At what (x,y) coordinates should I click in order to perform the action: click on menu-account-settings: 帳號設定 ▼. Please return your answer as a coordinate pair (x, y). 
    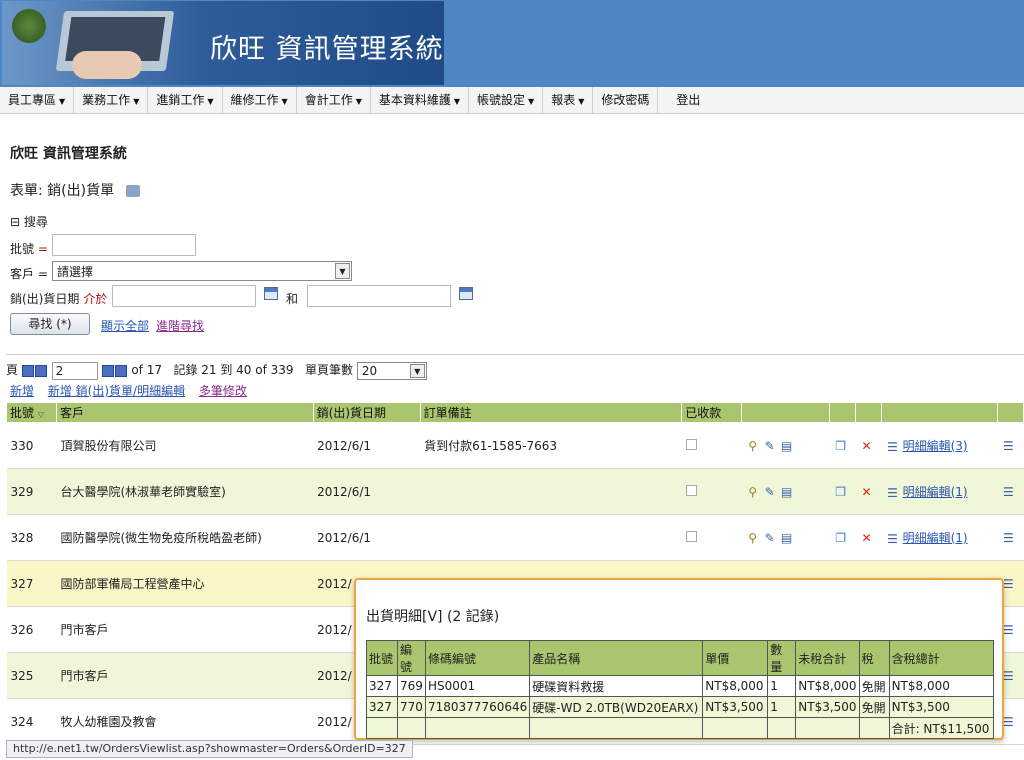
    Looking at the image, I should click on (506, 100).